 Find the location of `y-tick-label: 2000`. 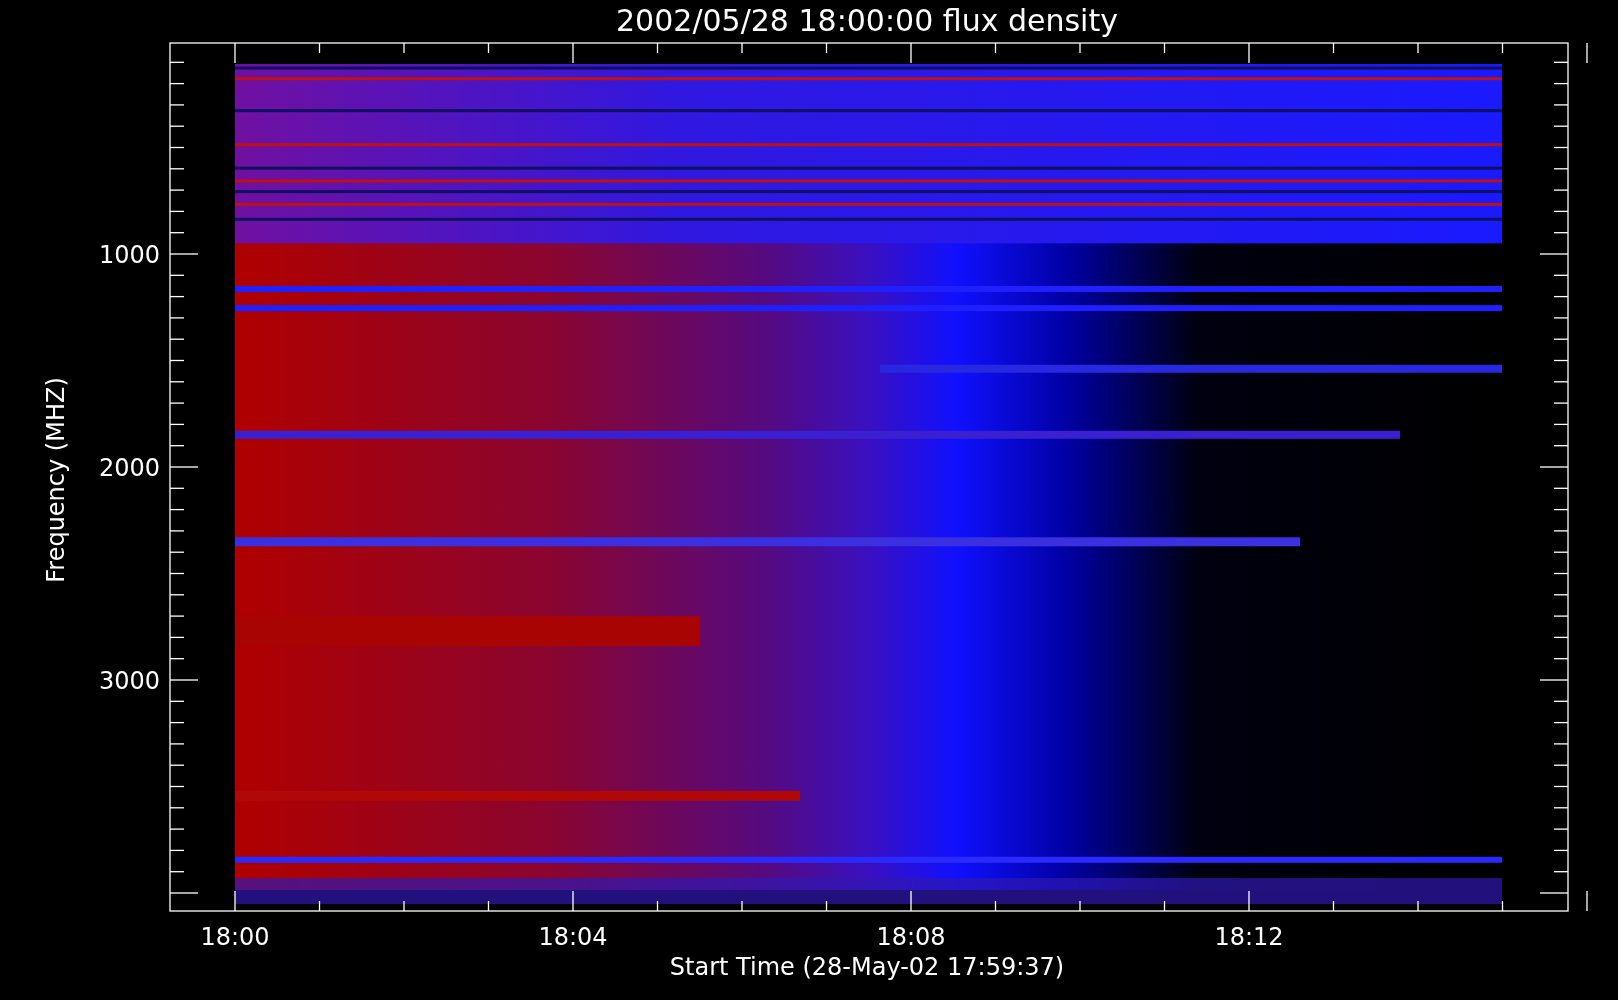

y-tick-label: 2000 is located at coordinates (129, 468).